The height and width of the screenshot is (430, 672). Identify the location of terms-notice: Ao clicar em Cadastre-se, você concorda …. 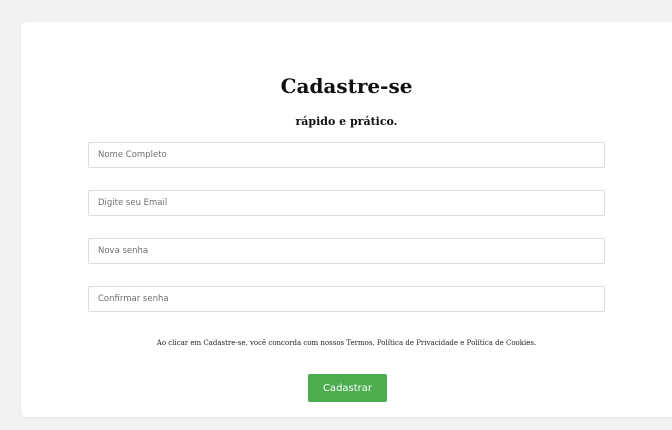
(346, 343).